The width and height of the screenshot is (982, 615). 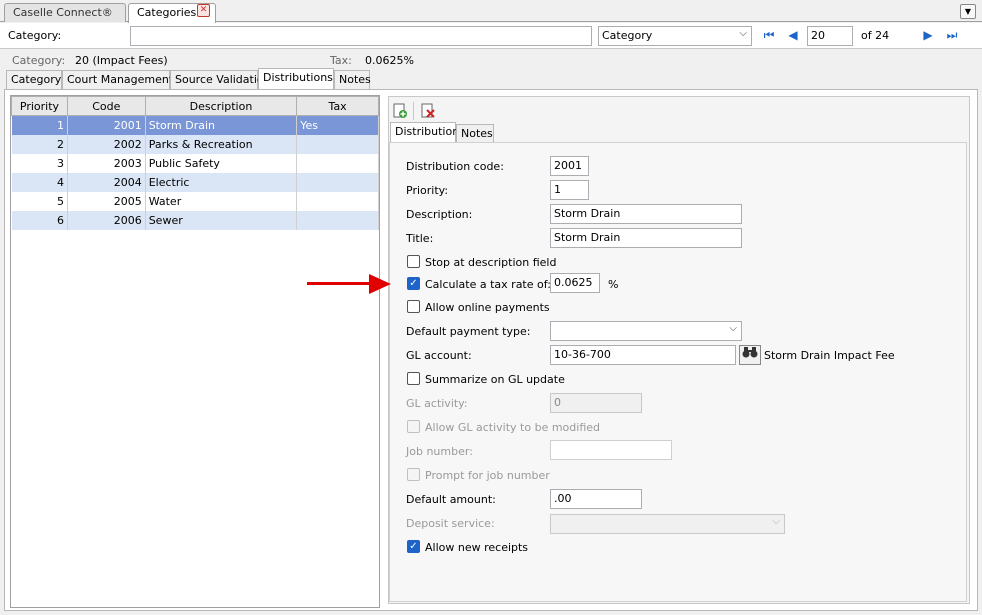 I want to click on category-label: Category:, so click(x=35, y=35).